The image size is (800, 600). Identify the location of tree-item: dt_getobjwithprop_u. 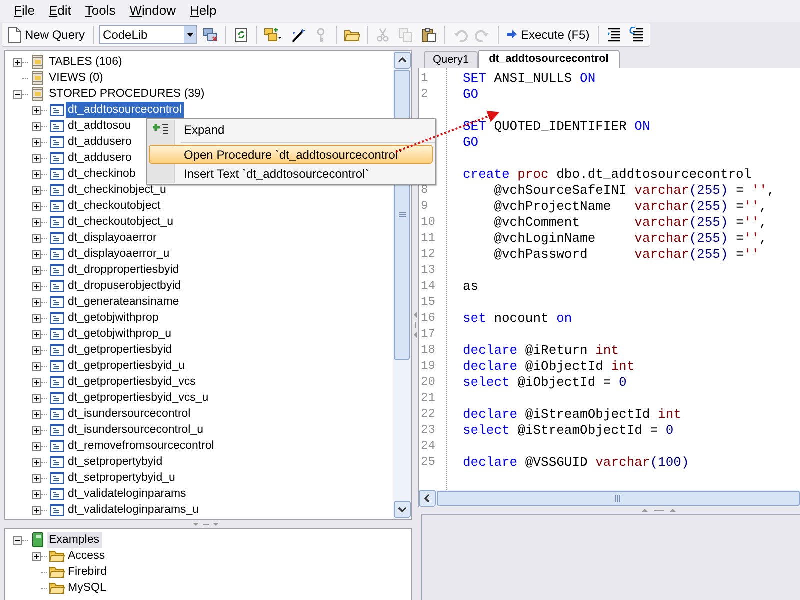
(120, 334).